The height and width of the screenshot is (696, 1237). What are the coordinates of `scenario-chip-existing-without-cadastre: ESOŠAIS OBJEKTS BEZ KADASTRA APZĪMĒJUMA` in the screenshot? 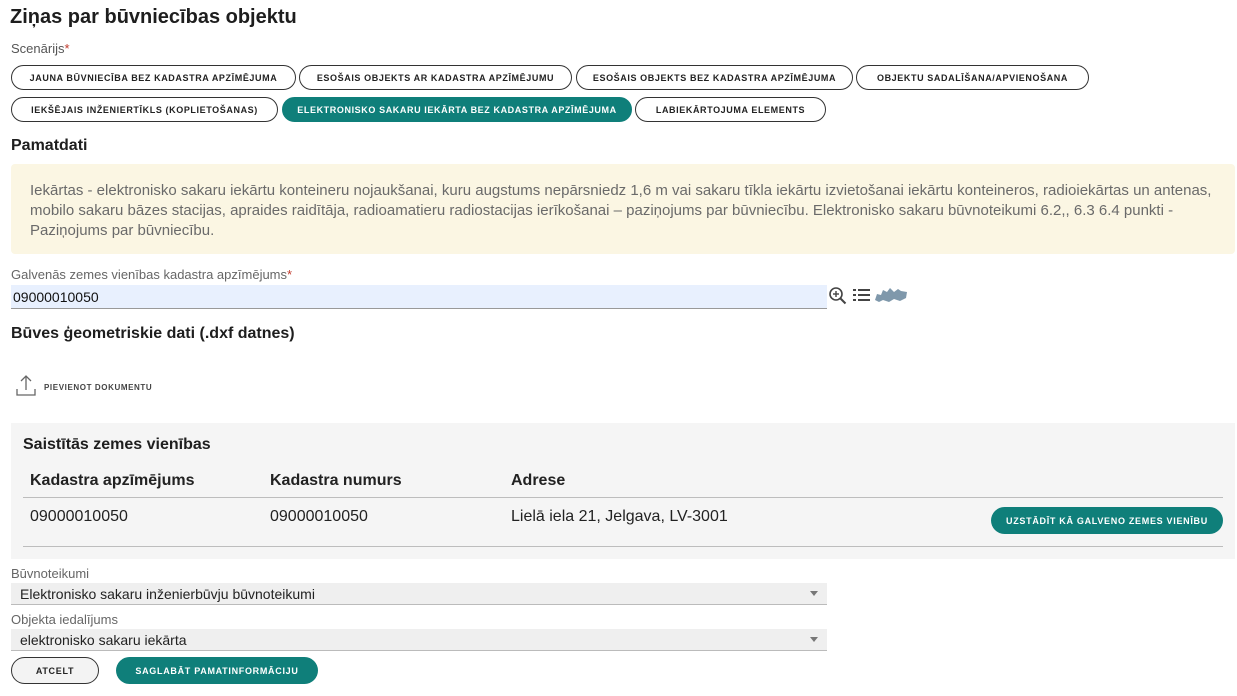 It's located at (714, 77).